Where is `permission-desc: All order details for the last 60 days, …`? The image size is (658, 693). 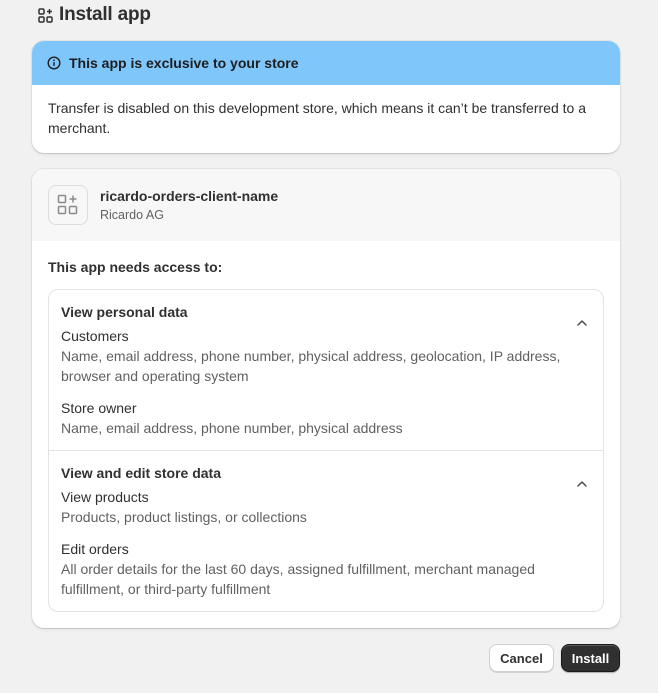 permission-desc: All order details for the last 60 days, … is located at coordinates (298, 579).